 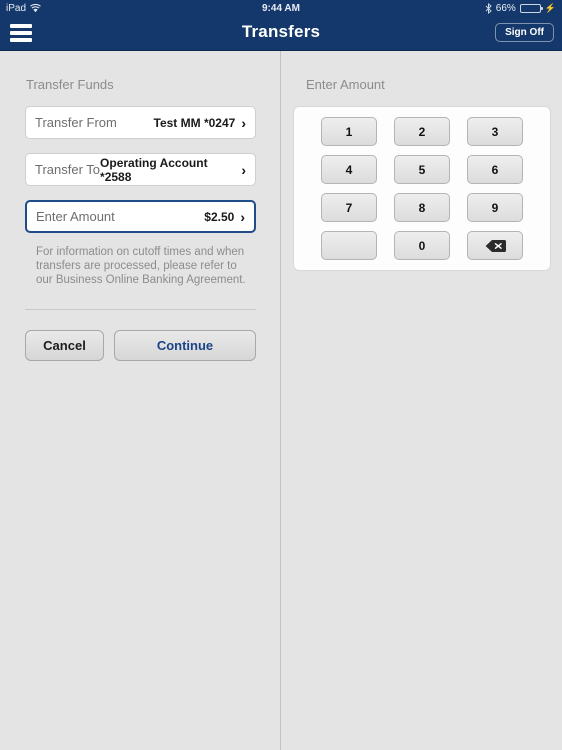 What do you see at coordinates (495, 131) in the screenshot?
I see `key-3: 3` at bounding box center [495, 131].